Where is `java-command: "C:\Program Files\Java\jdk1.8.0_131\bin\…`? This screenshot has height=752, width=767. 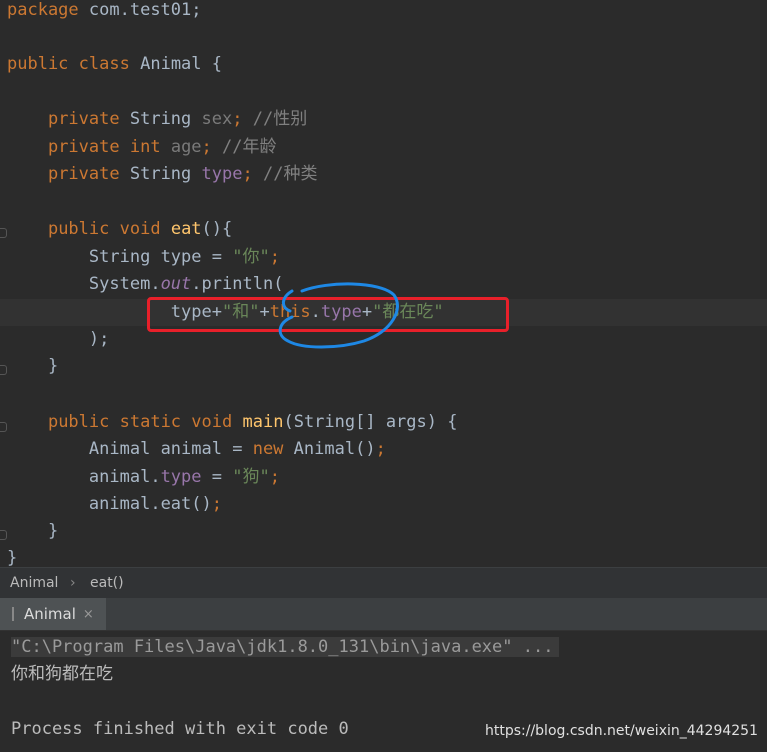
java-command: "C:\Program Files\Java\jdk1.8.0_131\bin\… is located at coordinates (285, 647).